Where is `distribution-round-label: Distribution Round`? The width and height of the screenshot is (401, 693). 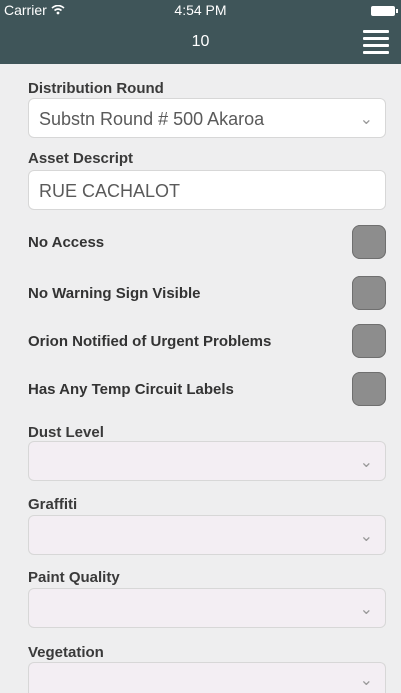
distribution-round-label: Distribution Round is located at coordinates (96, 88).